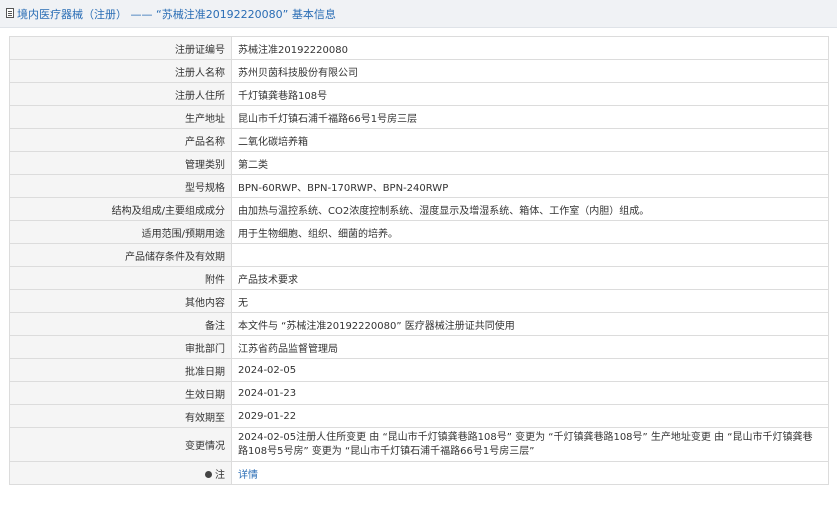 Image resolution: width=837 pixels, height=520 pixels. What do you see at coordinates (120, 347) in the screenshot?
I see `row-label: 审批部门` at bounding box center [120, 347].